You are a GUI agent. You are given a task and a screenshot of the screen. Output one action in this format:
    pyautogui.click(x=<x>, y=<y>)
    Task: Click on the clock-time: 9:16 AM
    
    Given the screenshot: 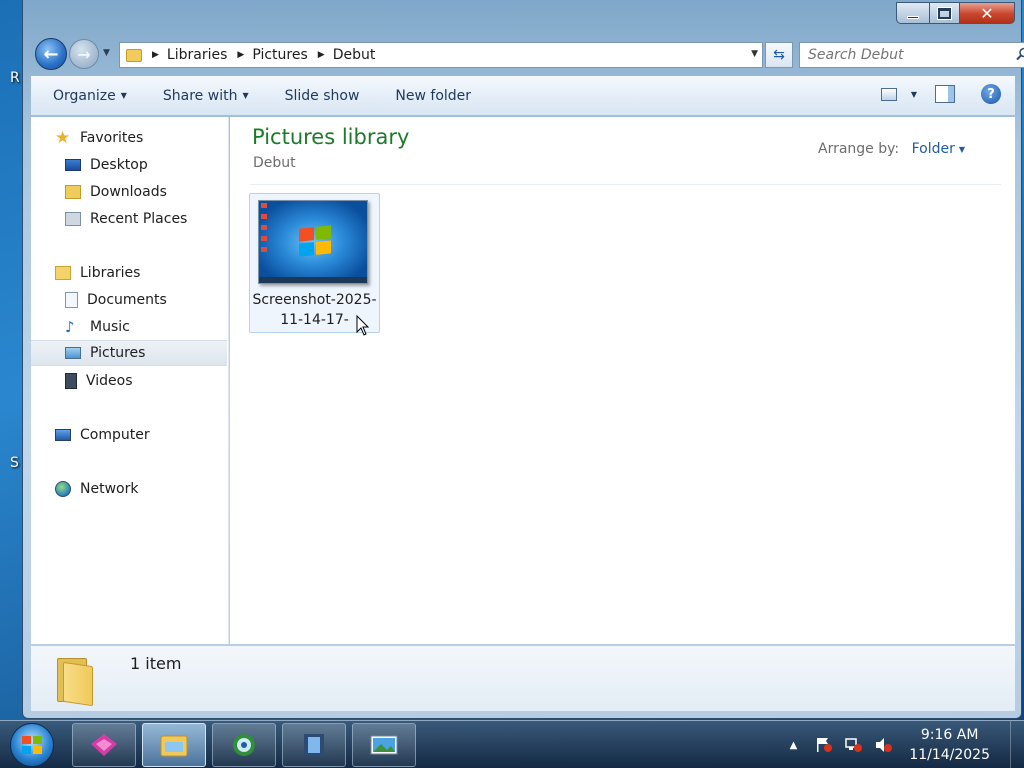 What is the action you would take?
    pyautogui.click(x=949, y=735)
    